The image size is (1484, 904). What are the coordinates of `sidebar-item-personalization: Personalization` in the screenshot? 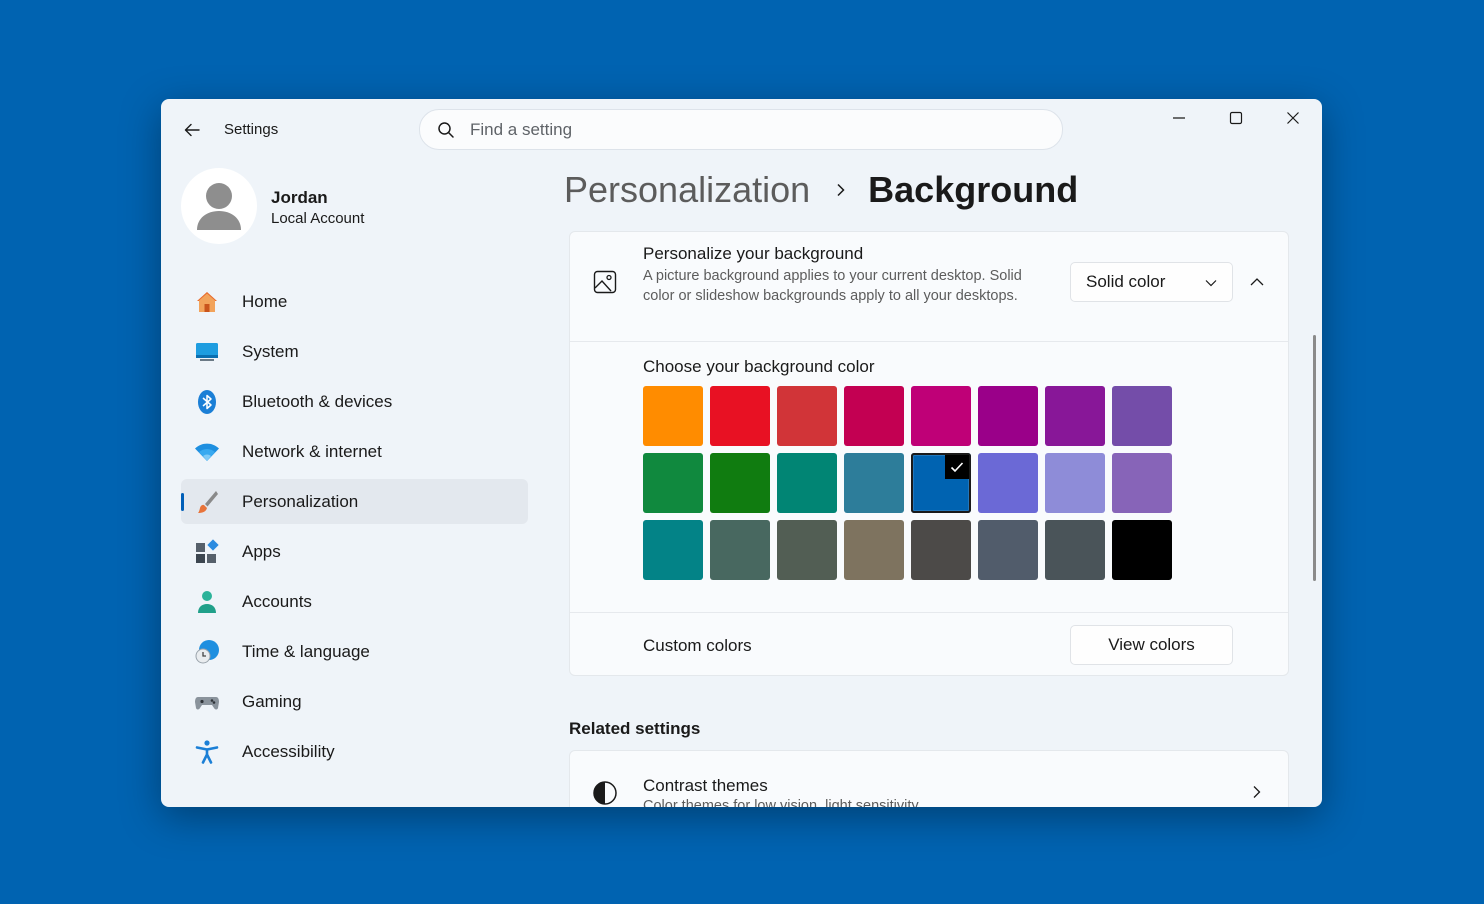 It's located at (354, 501).